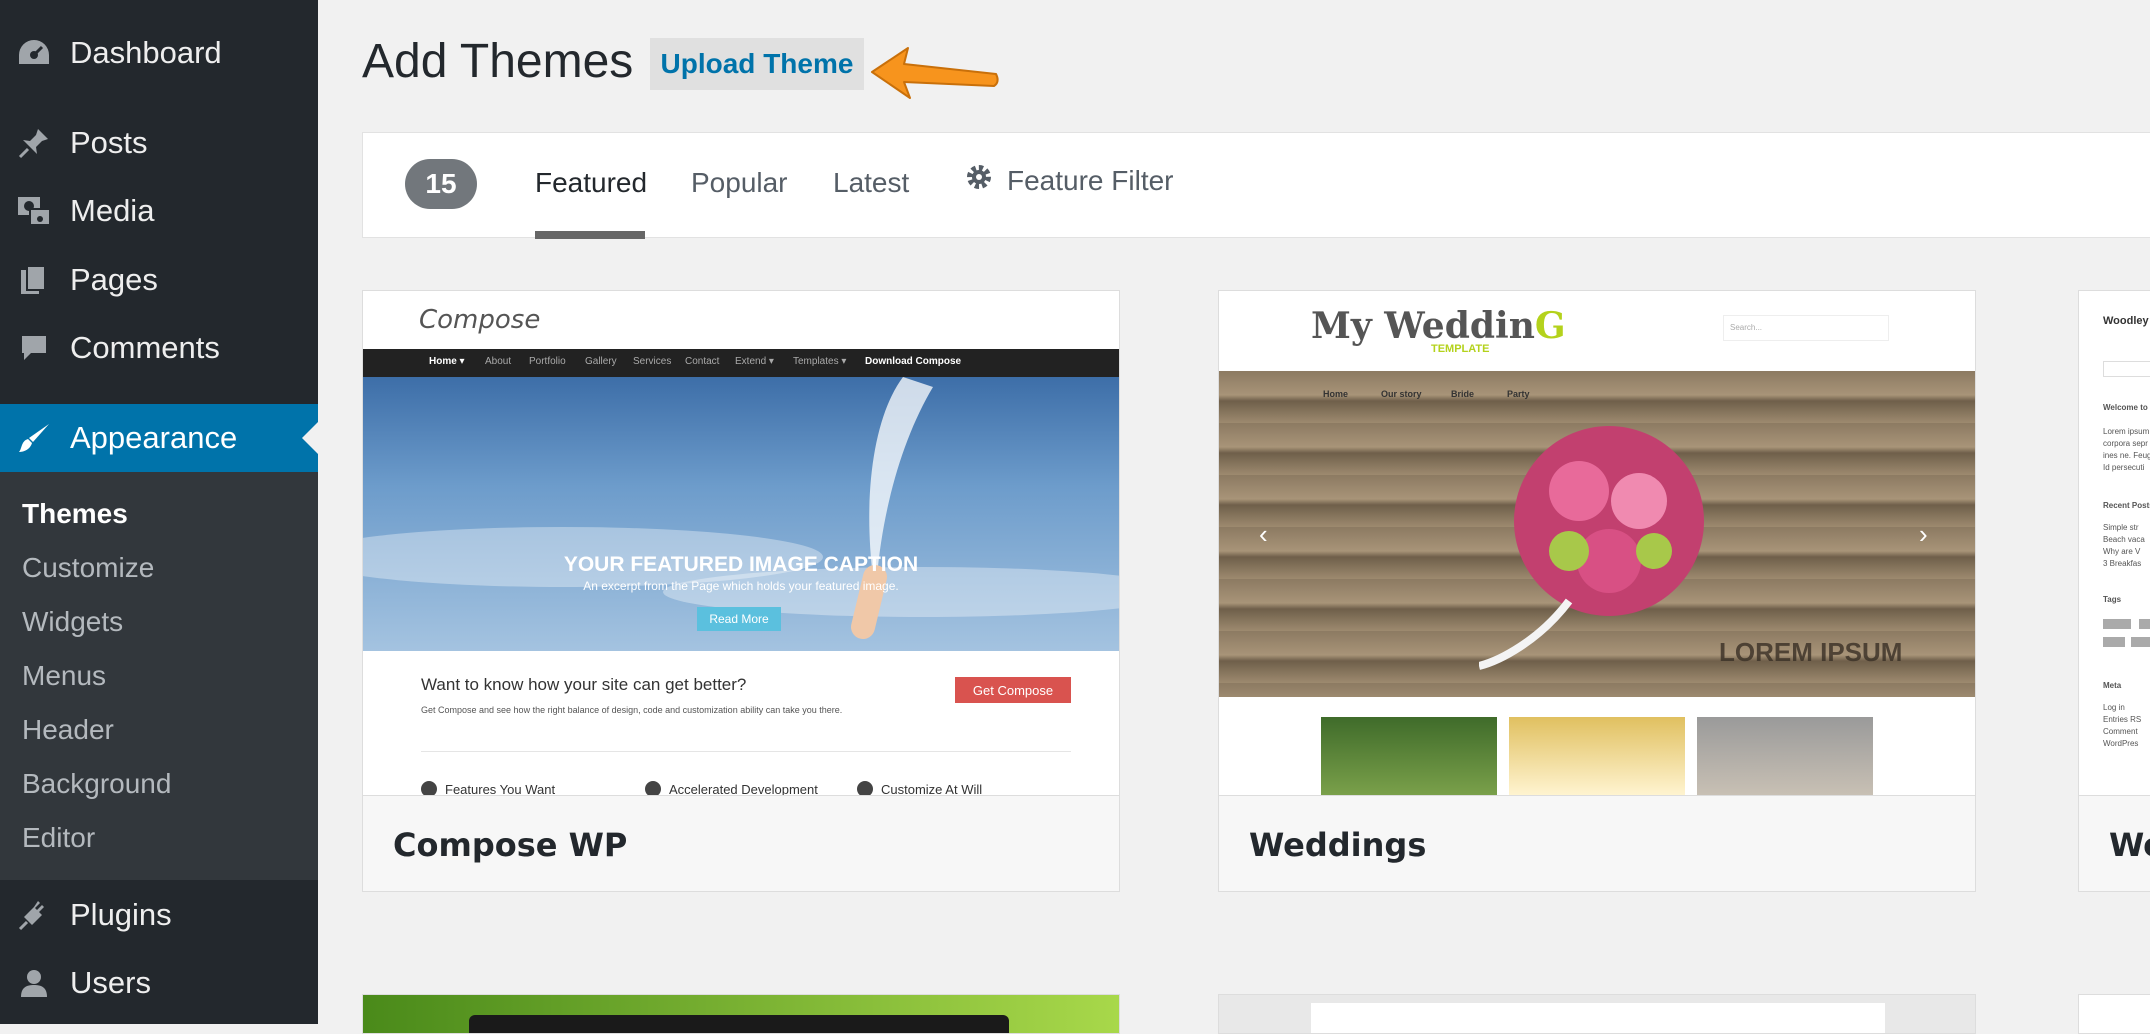  I want to click on theme-count-badge: 15, so click(441, 184).